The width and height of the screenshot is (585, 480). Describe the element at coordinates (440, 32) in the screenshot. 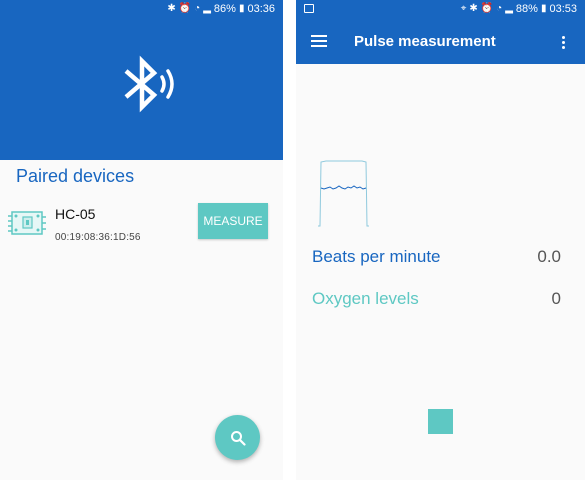

I see `app-bar: ⌖ ✱ ⏰ ◔ ▂ 88% ▮ 03:53 Pulse measurement` at that location.